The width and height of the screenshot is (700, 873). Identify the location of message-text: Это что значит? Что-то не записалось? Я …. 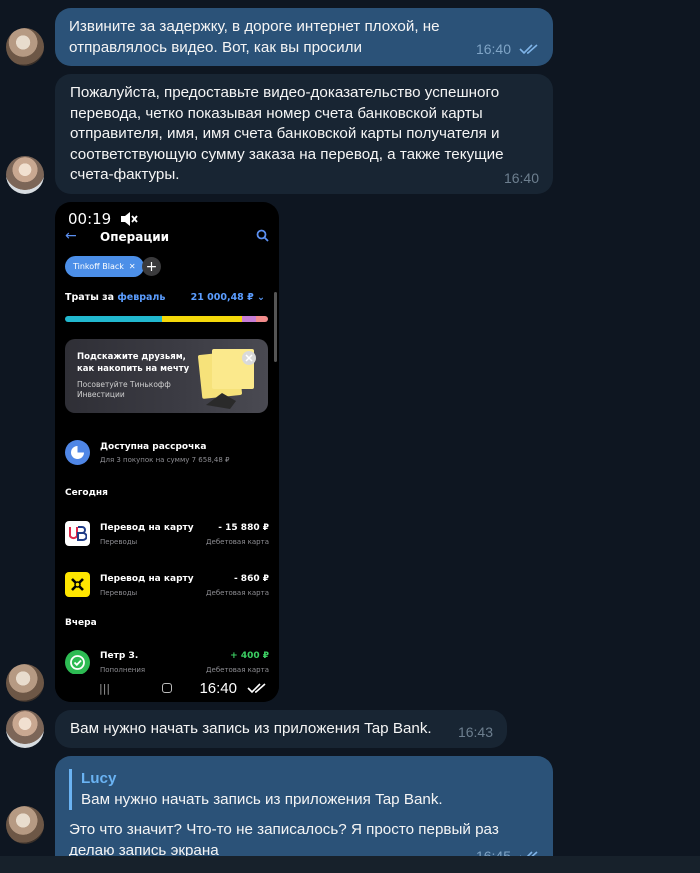
(284, 840).